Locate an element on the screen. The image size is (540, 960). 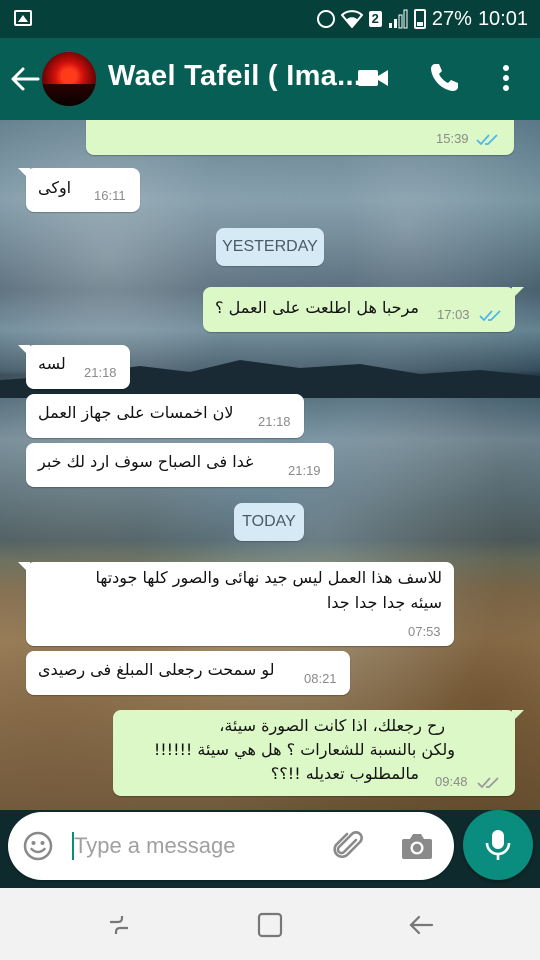
contact-avatar is located at coordinates (69, 79).